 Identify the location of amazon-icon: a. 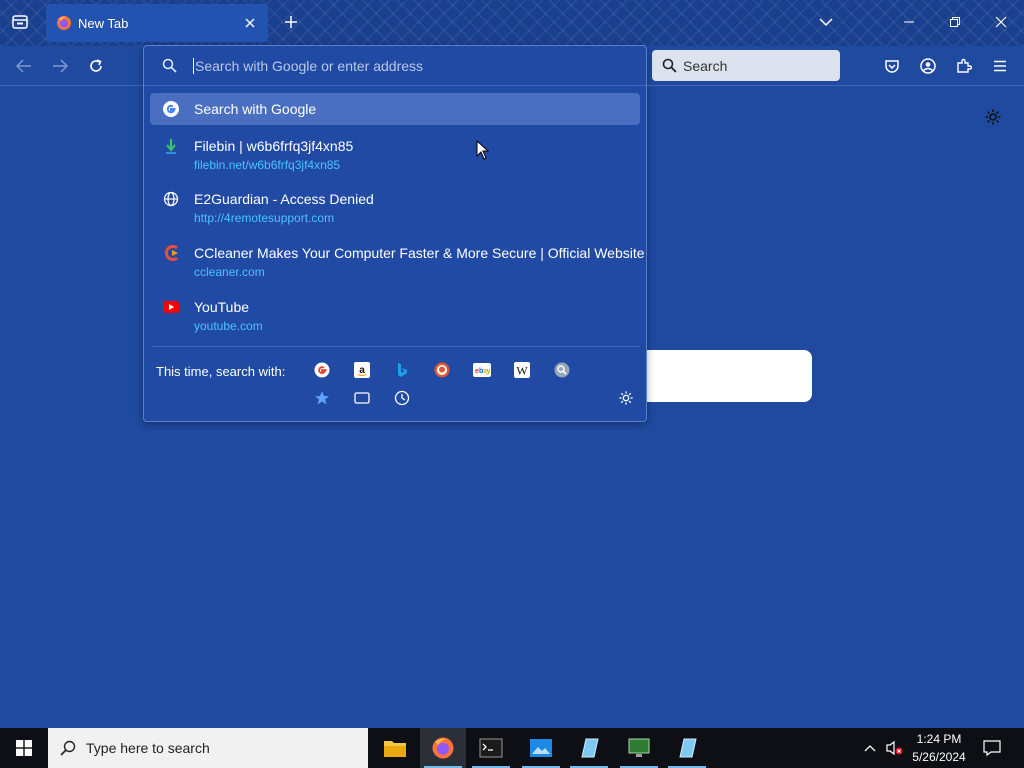
(362, 370).